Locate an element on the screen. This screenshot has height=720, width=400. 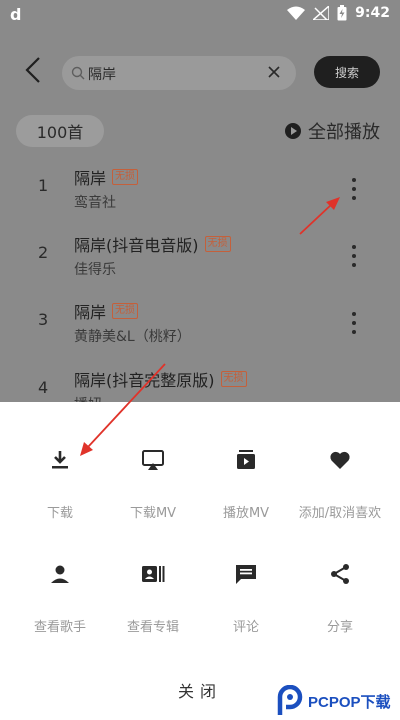
watermark: PCPOP下载 is located at coordinates (338, 701).